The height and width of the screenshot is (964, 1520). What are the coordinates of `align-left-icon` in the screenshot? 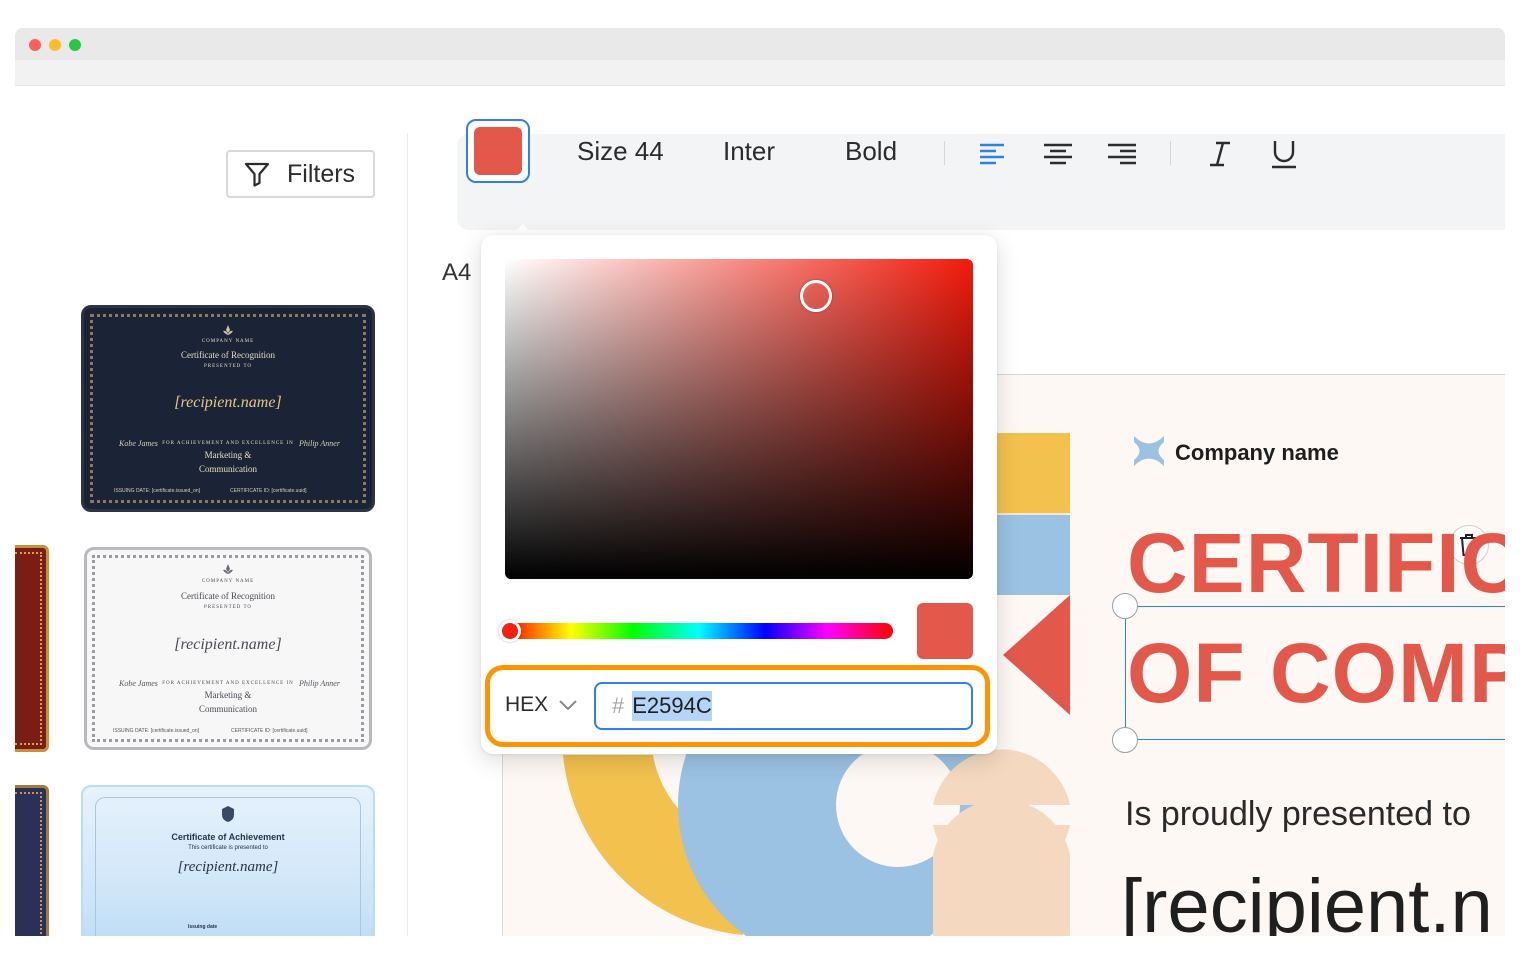 It's located at (994, 154).